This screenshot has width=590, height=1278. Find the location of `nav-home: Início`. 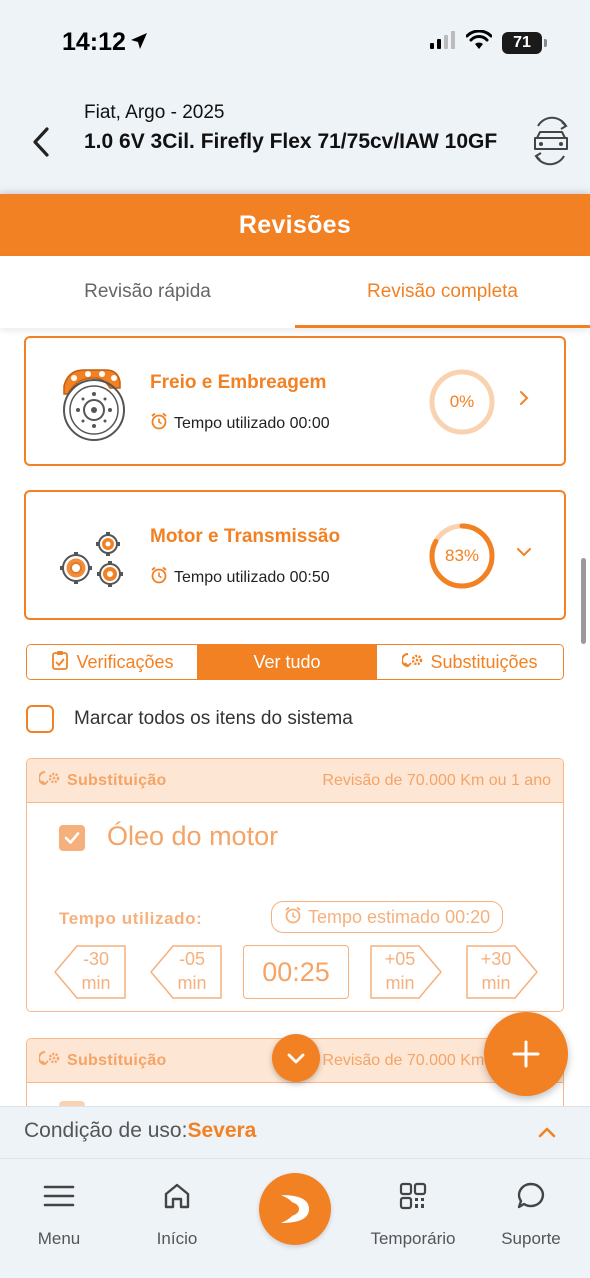

nav-home: Início is located at coordinates (177, 1219).